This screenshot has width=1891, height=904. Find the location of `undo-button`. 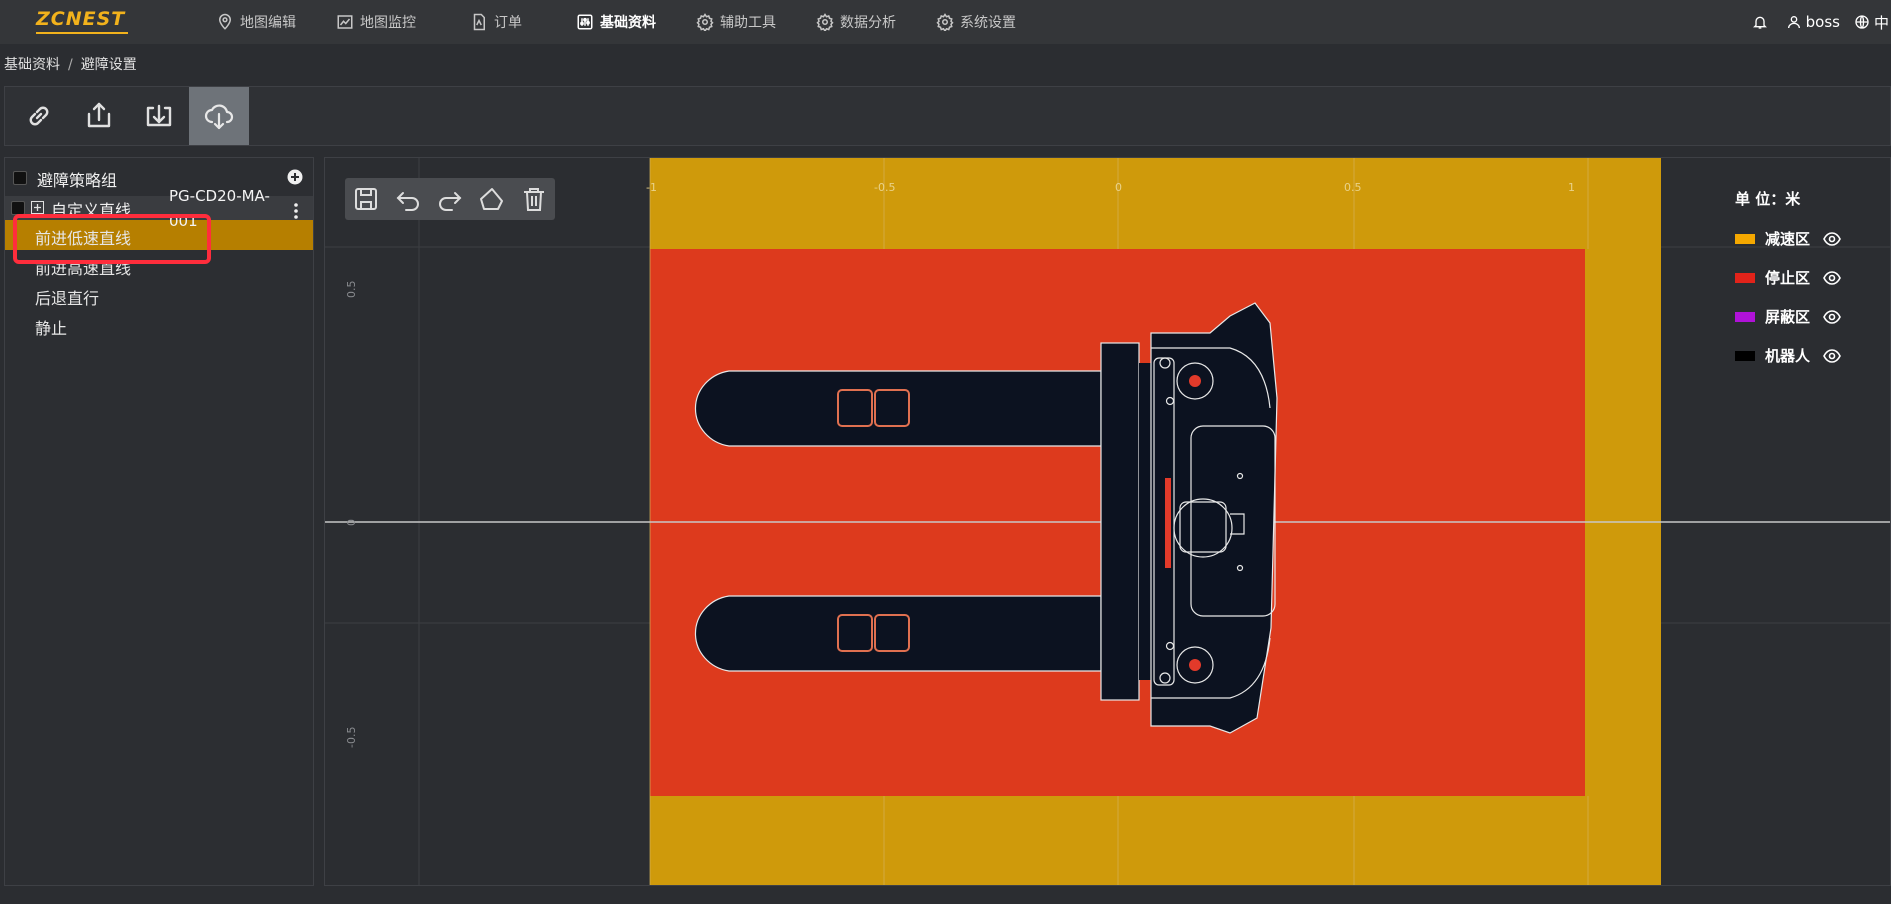

undo-button is located at coordinates (408, 199).